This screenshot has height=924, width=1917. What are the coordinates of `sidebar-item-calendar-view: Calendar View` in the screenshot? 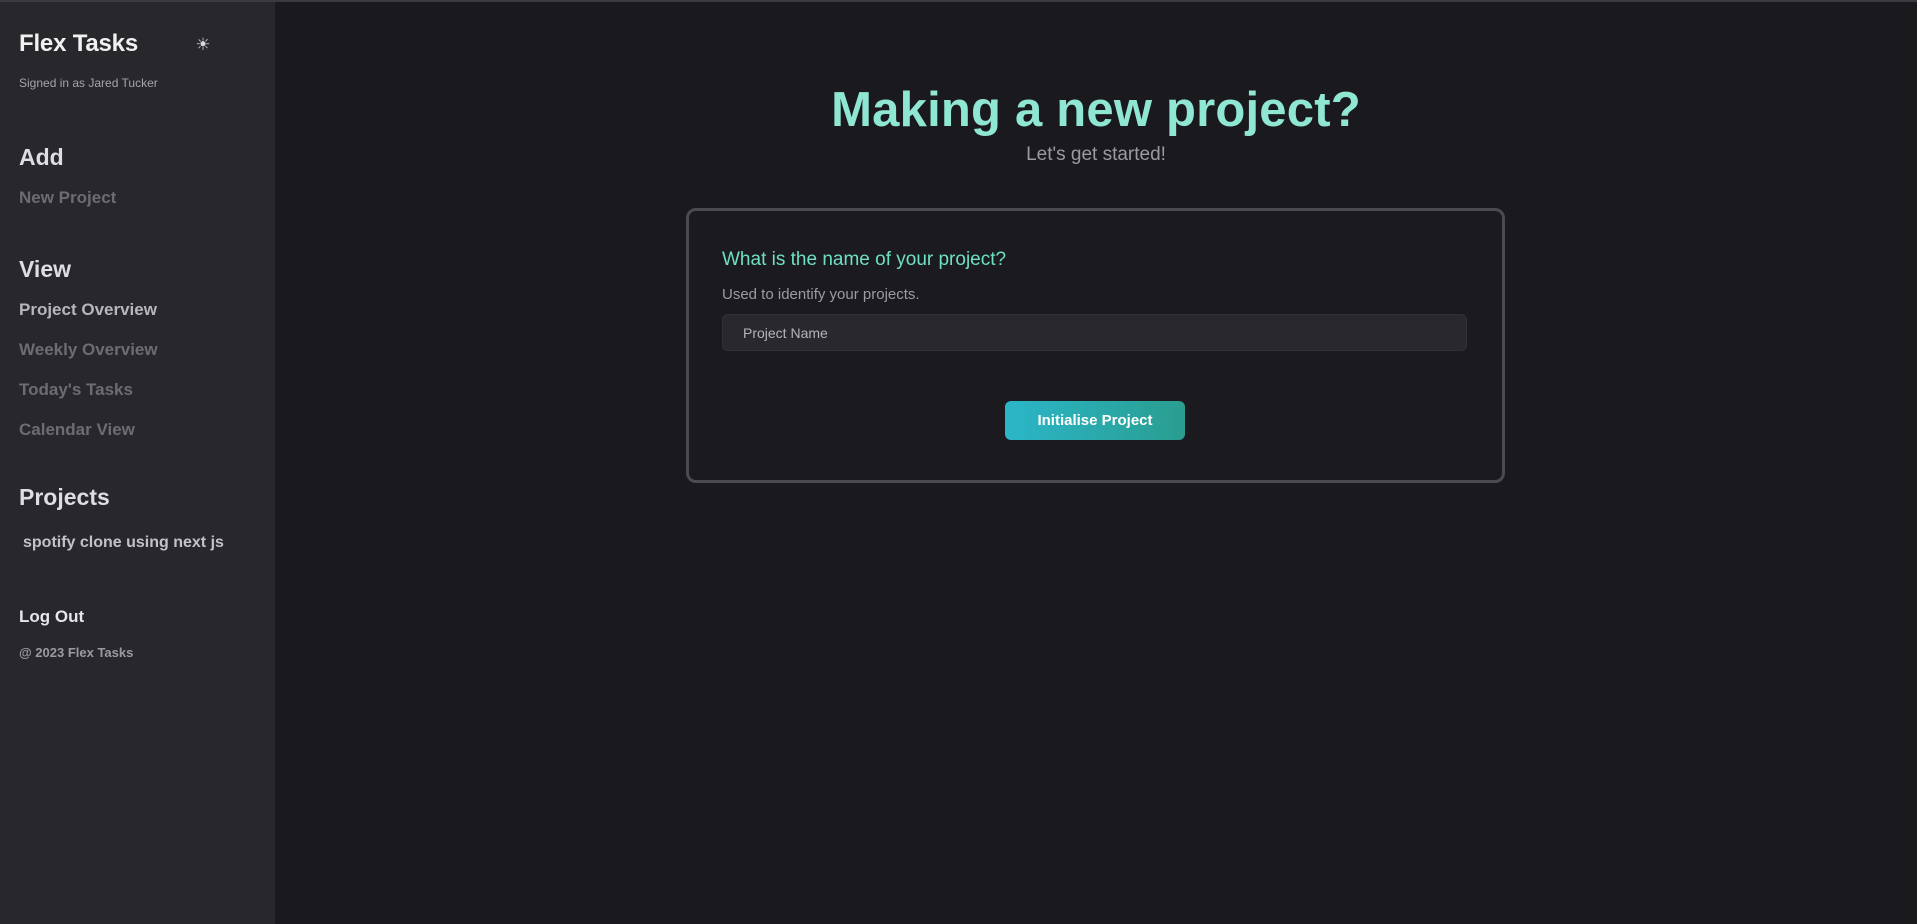 It's located at (77, 430).